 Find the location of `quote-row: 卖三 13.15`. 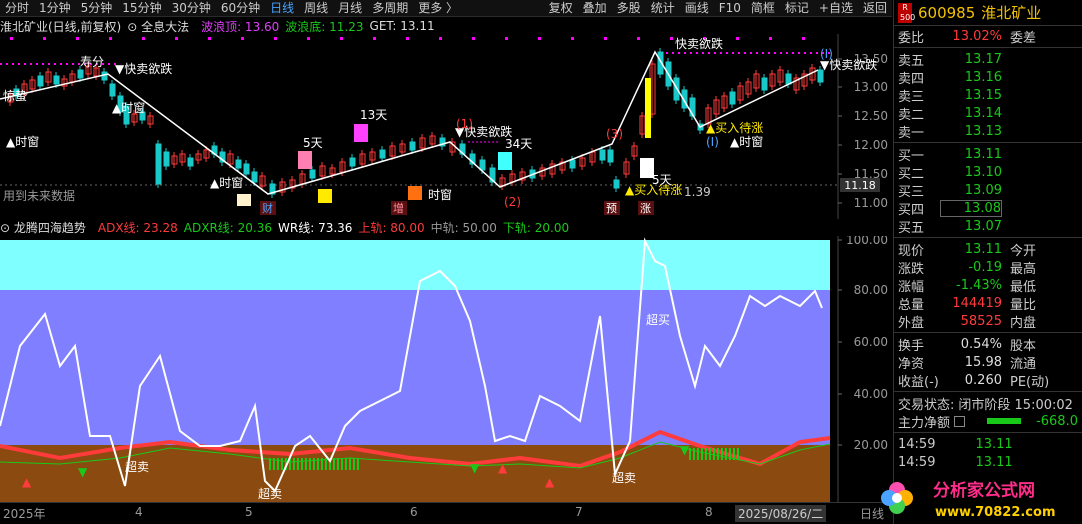

quote-row: 卖三 13.15 is located at coordinates (988, 95).